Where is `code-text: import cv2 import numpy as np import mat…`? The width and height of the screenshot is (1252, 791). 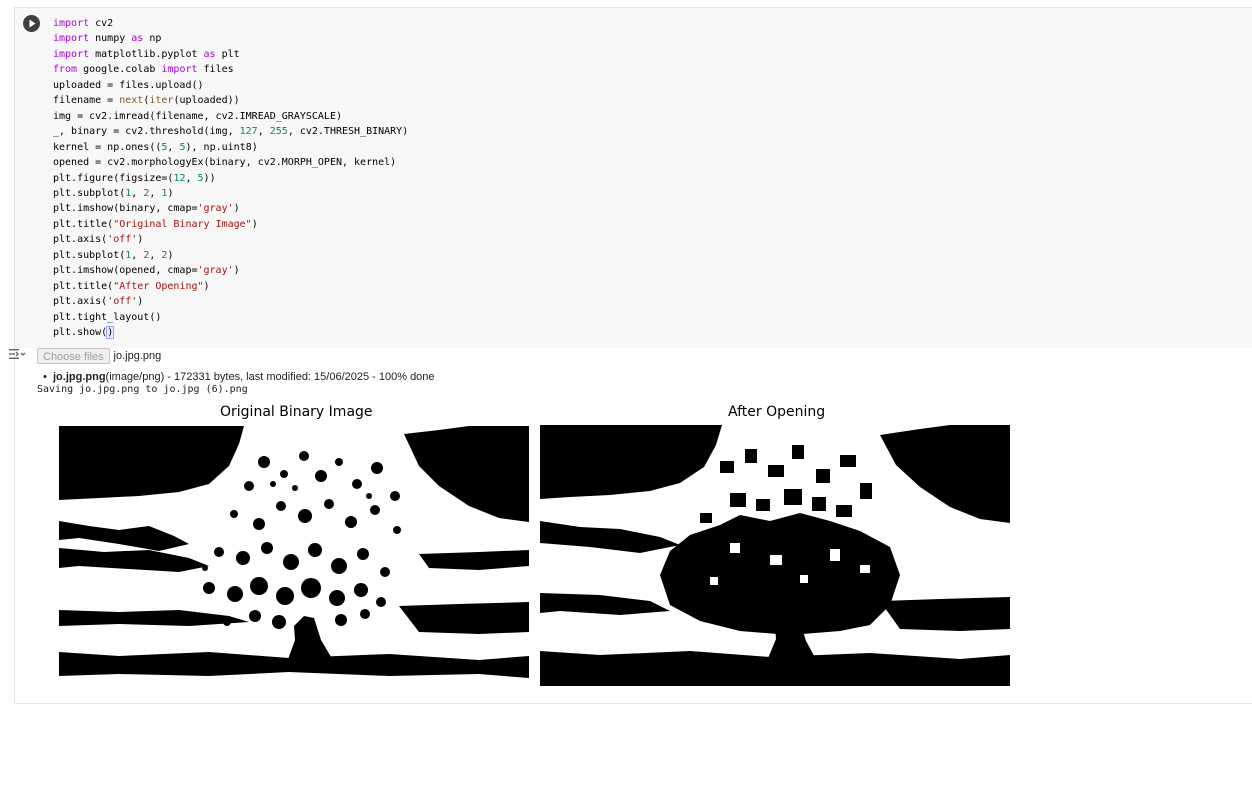
code-text: import cv2 import numpy as np import mat… is located at coordinates (230, 178).